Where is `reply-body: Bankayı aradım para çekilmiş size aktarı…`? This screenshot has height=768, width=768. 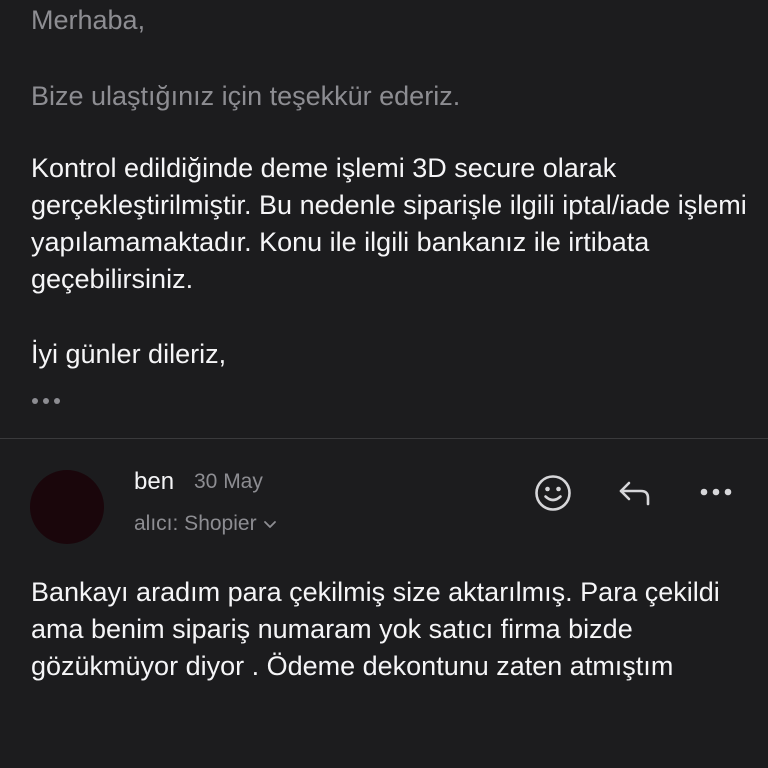 reply-body: Bankayı aradım para çekilmiş size aktarı… is located at coordinates (375, 629).